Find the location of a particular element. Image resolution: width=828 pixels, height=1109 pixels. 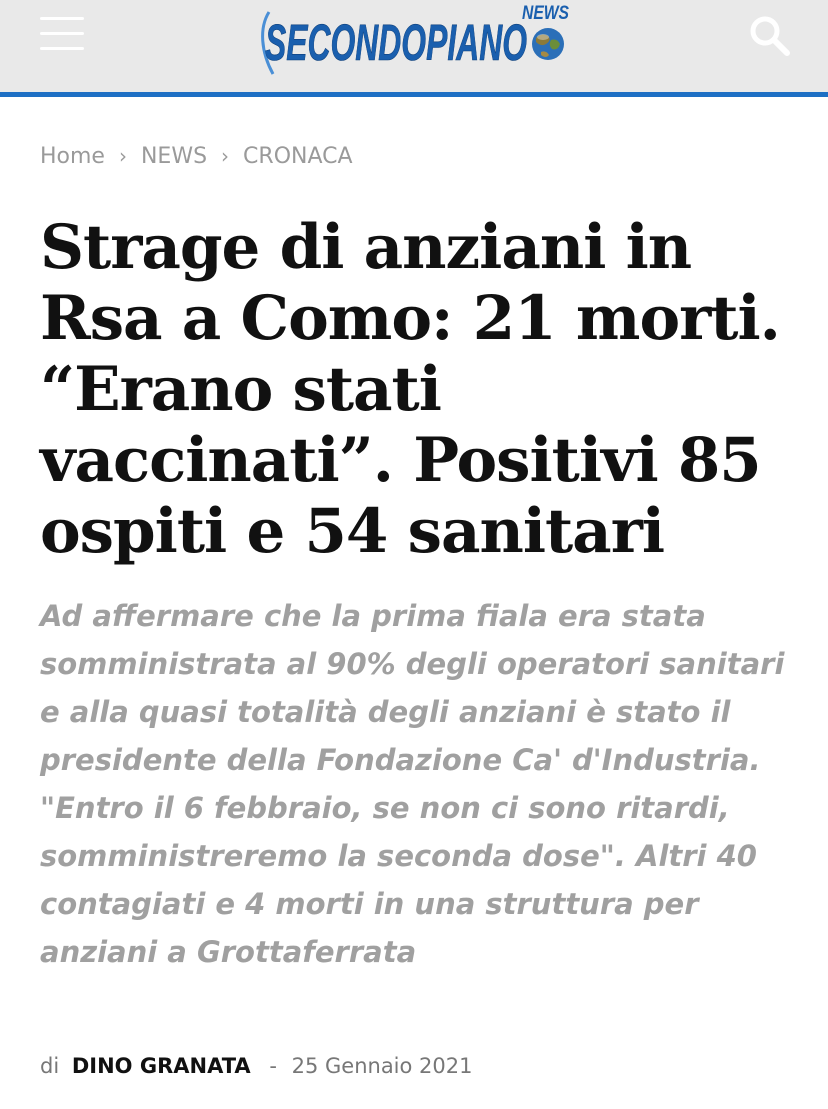

breadcrumb-home: Home is located at coordinates (72, 156).